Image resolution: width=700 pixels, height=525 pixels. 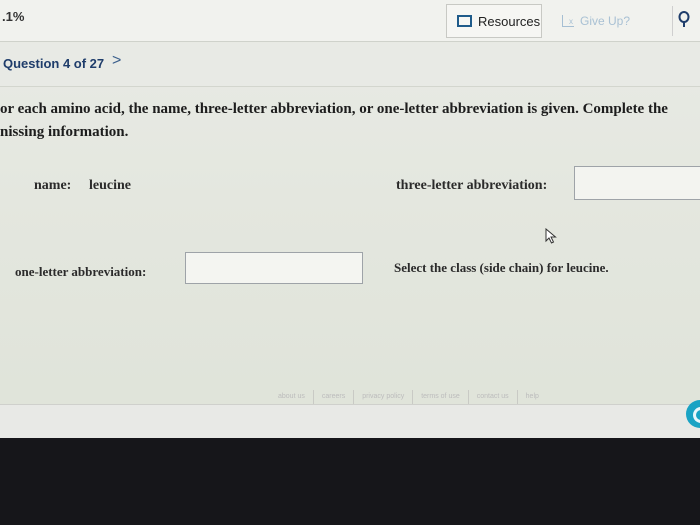 What do you see at coordinates (672, 21) in the screenshot?
I see `toolbar-divider` at bounding box center [672, 21].